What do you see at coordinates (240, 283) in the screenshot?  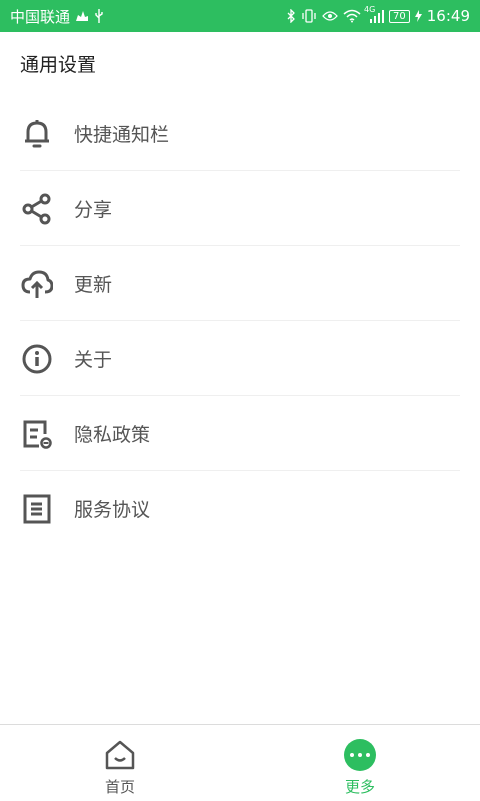 I see `menu-item-update: 更新` at bounding box center [240, 283].